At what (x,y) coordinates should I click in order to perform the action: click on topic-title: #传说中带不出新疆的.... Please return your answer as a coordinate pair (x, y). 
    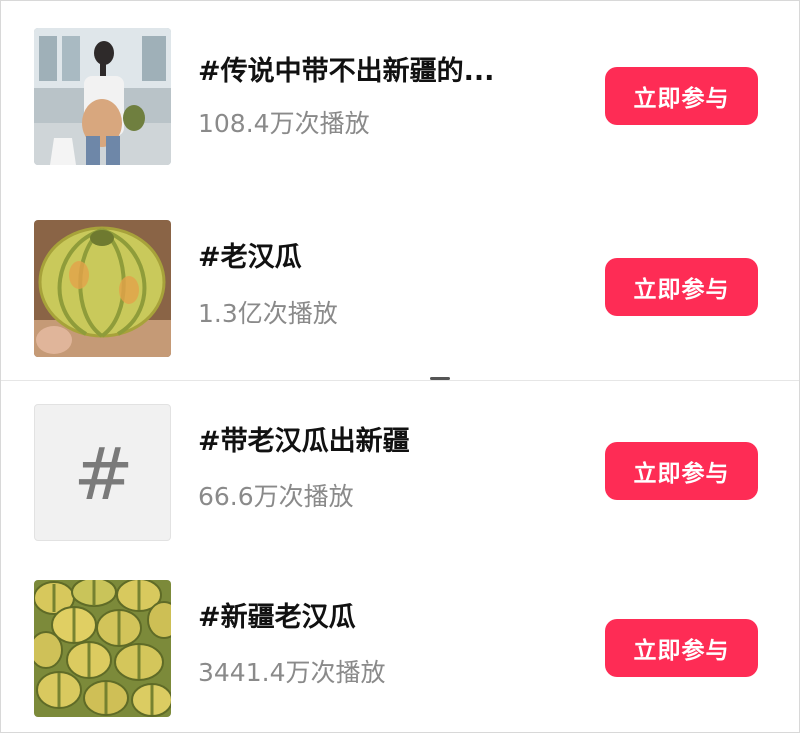
    Looking at the image, I should click on (346, 71).